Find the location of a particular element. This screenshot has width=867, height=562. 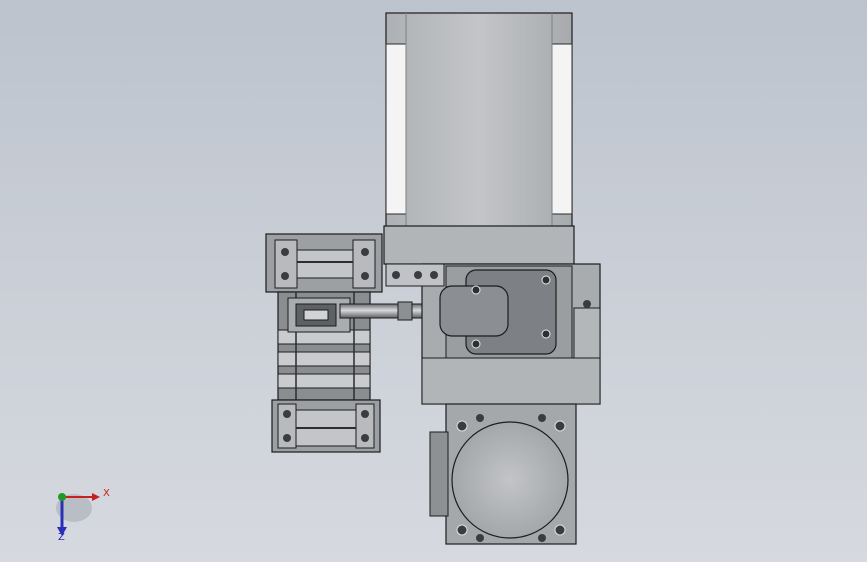

axis-triad is located at coordinates (78, 514).